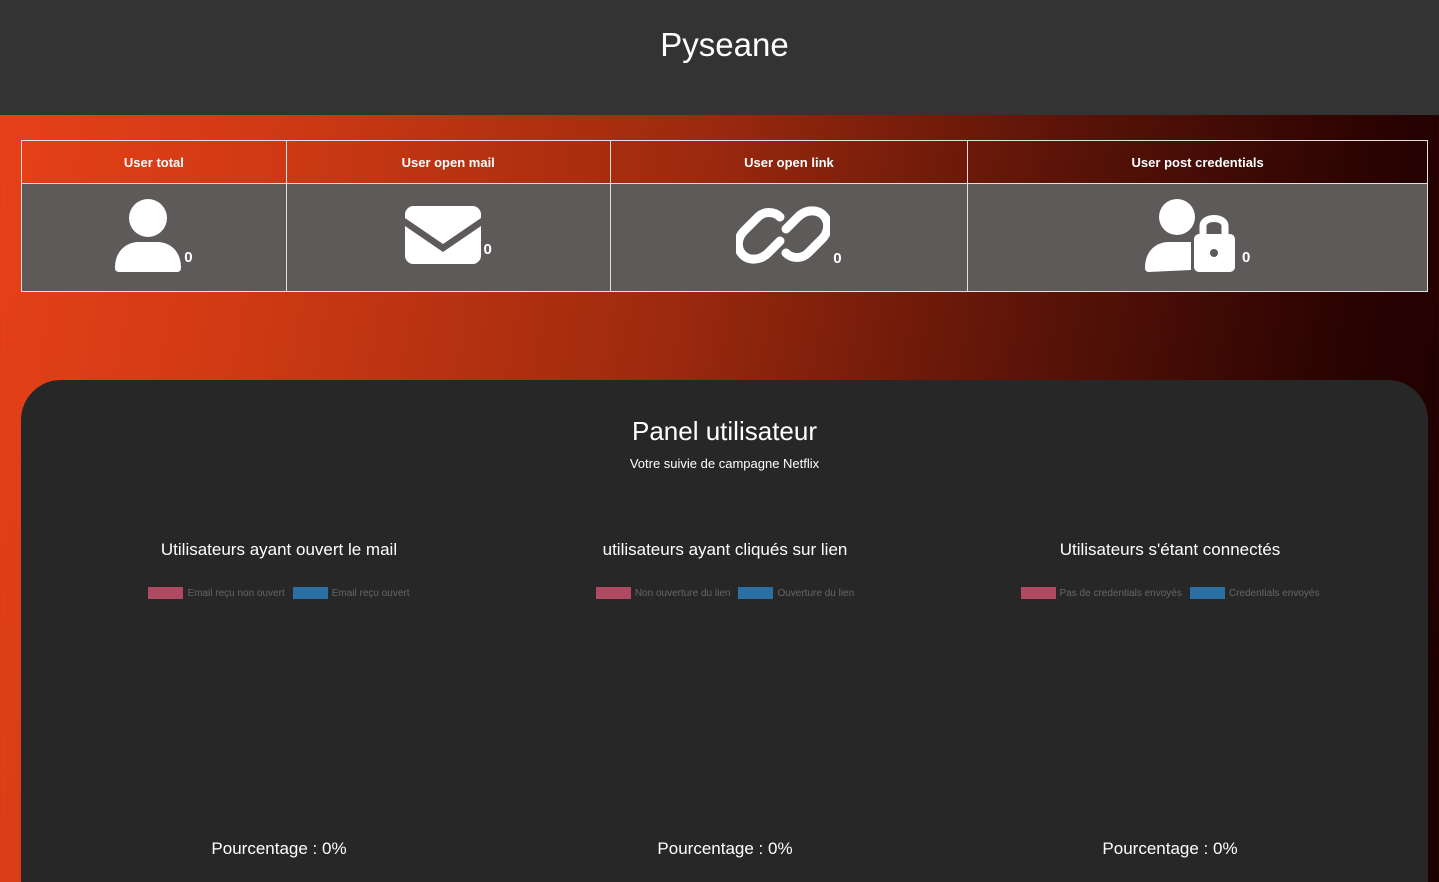  I want to click on legend-label: Non ouverture du lien, so click(682, 593).